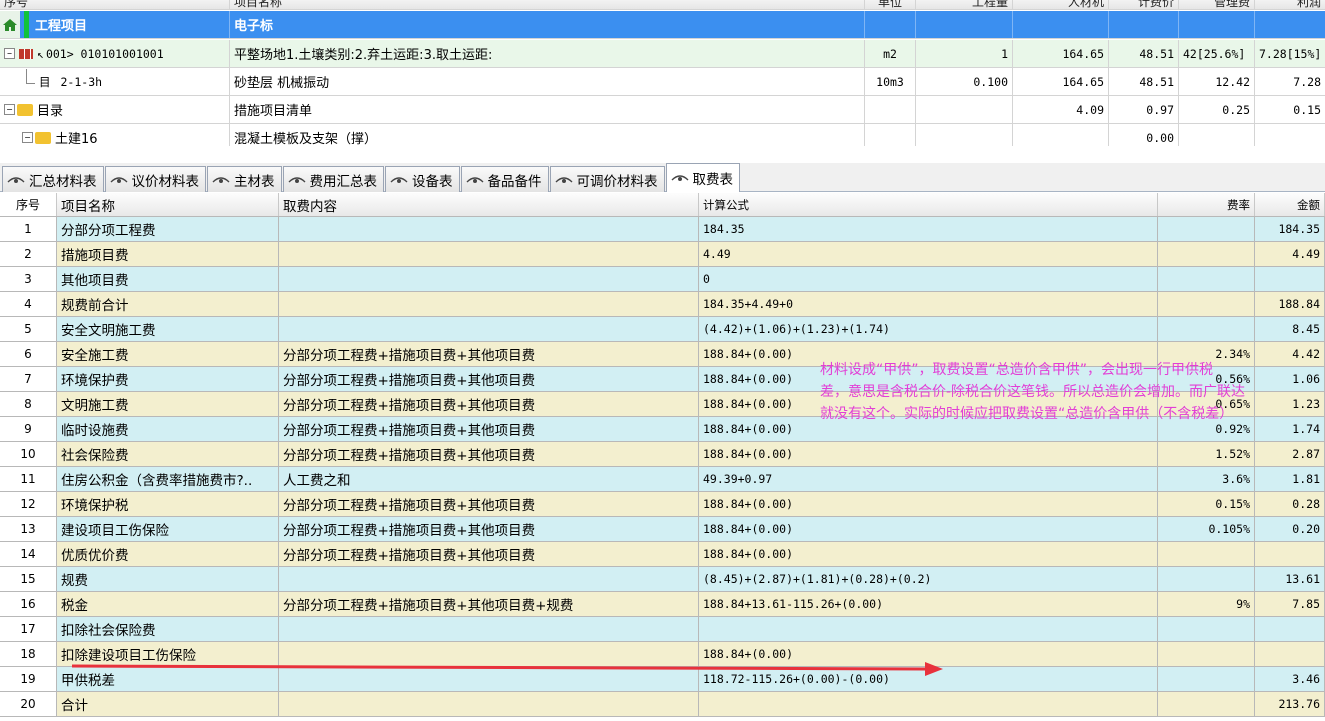 This screenshot has width=1325, height=721. What do you see at coordinates (28, 229) in the screenshot?
I see `row-no: 1` at bounding box center [28, 229].